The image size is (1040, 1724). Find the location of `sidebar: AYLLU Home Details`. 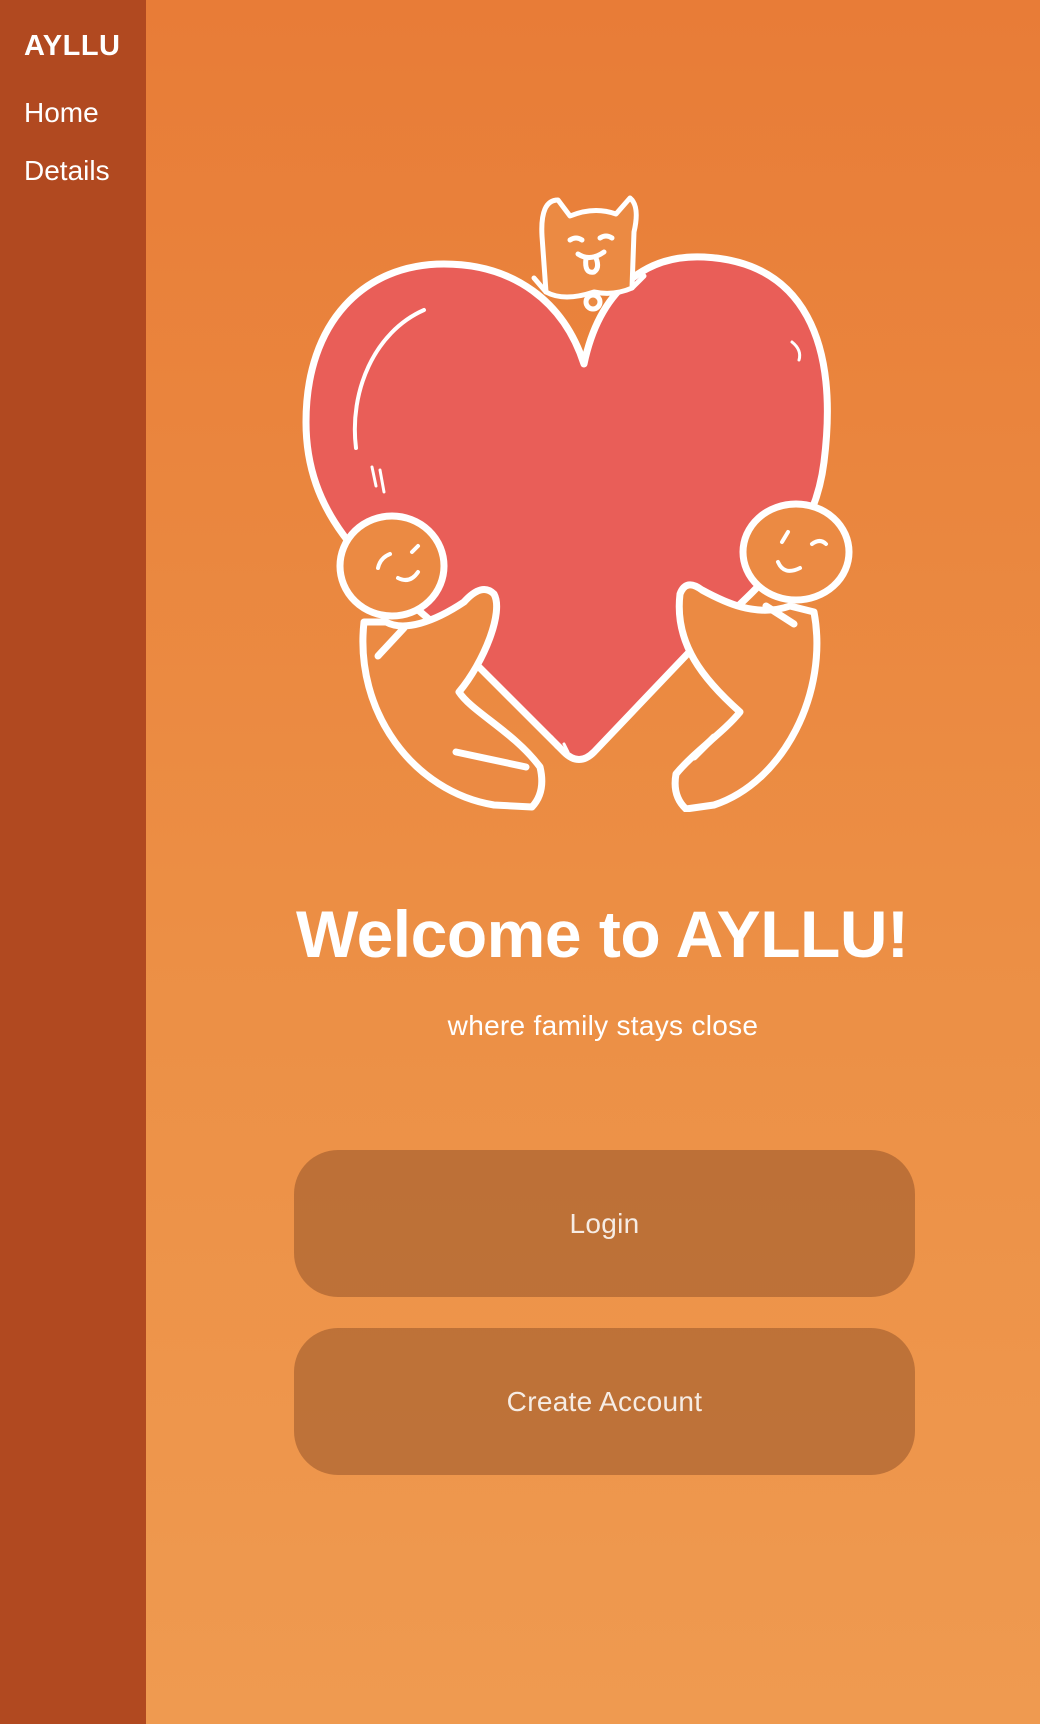

sidebar: AYLLU Home Details is located at coordinates (73, 862).